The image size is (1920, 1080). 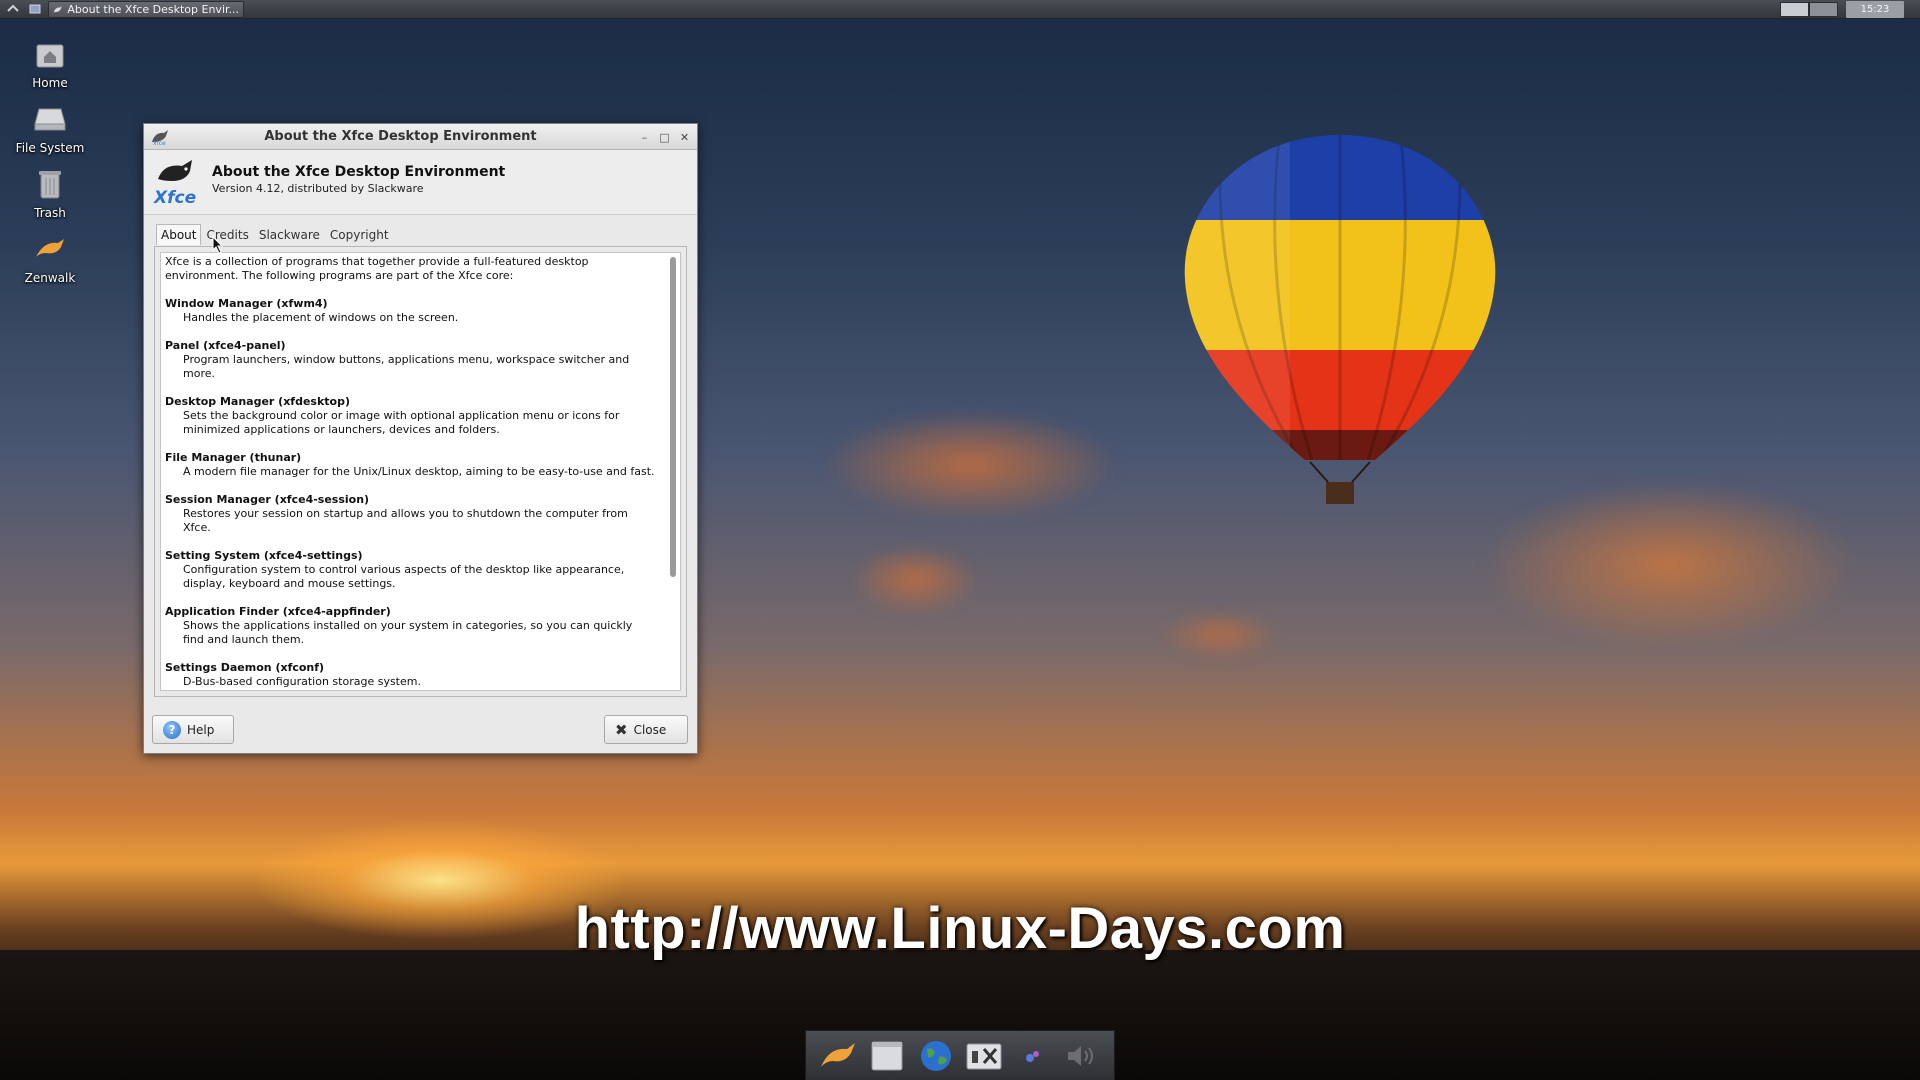 What do you see at coordinates (621, 729) in the screenshot?
I see `close-icon: ✖` at bounding box center [621, 729].